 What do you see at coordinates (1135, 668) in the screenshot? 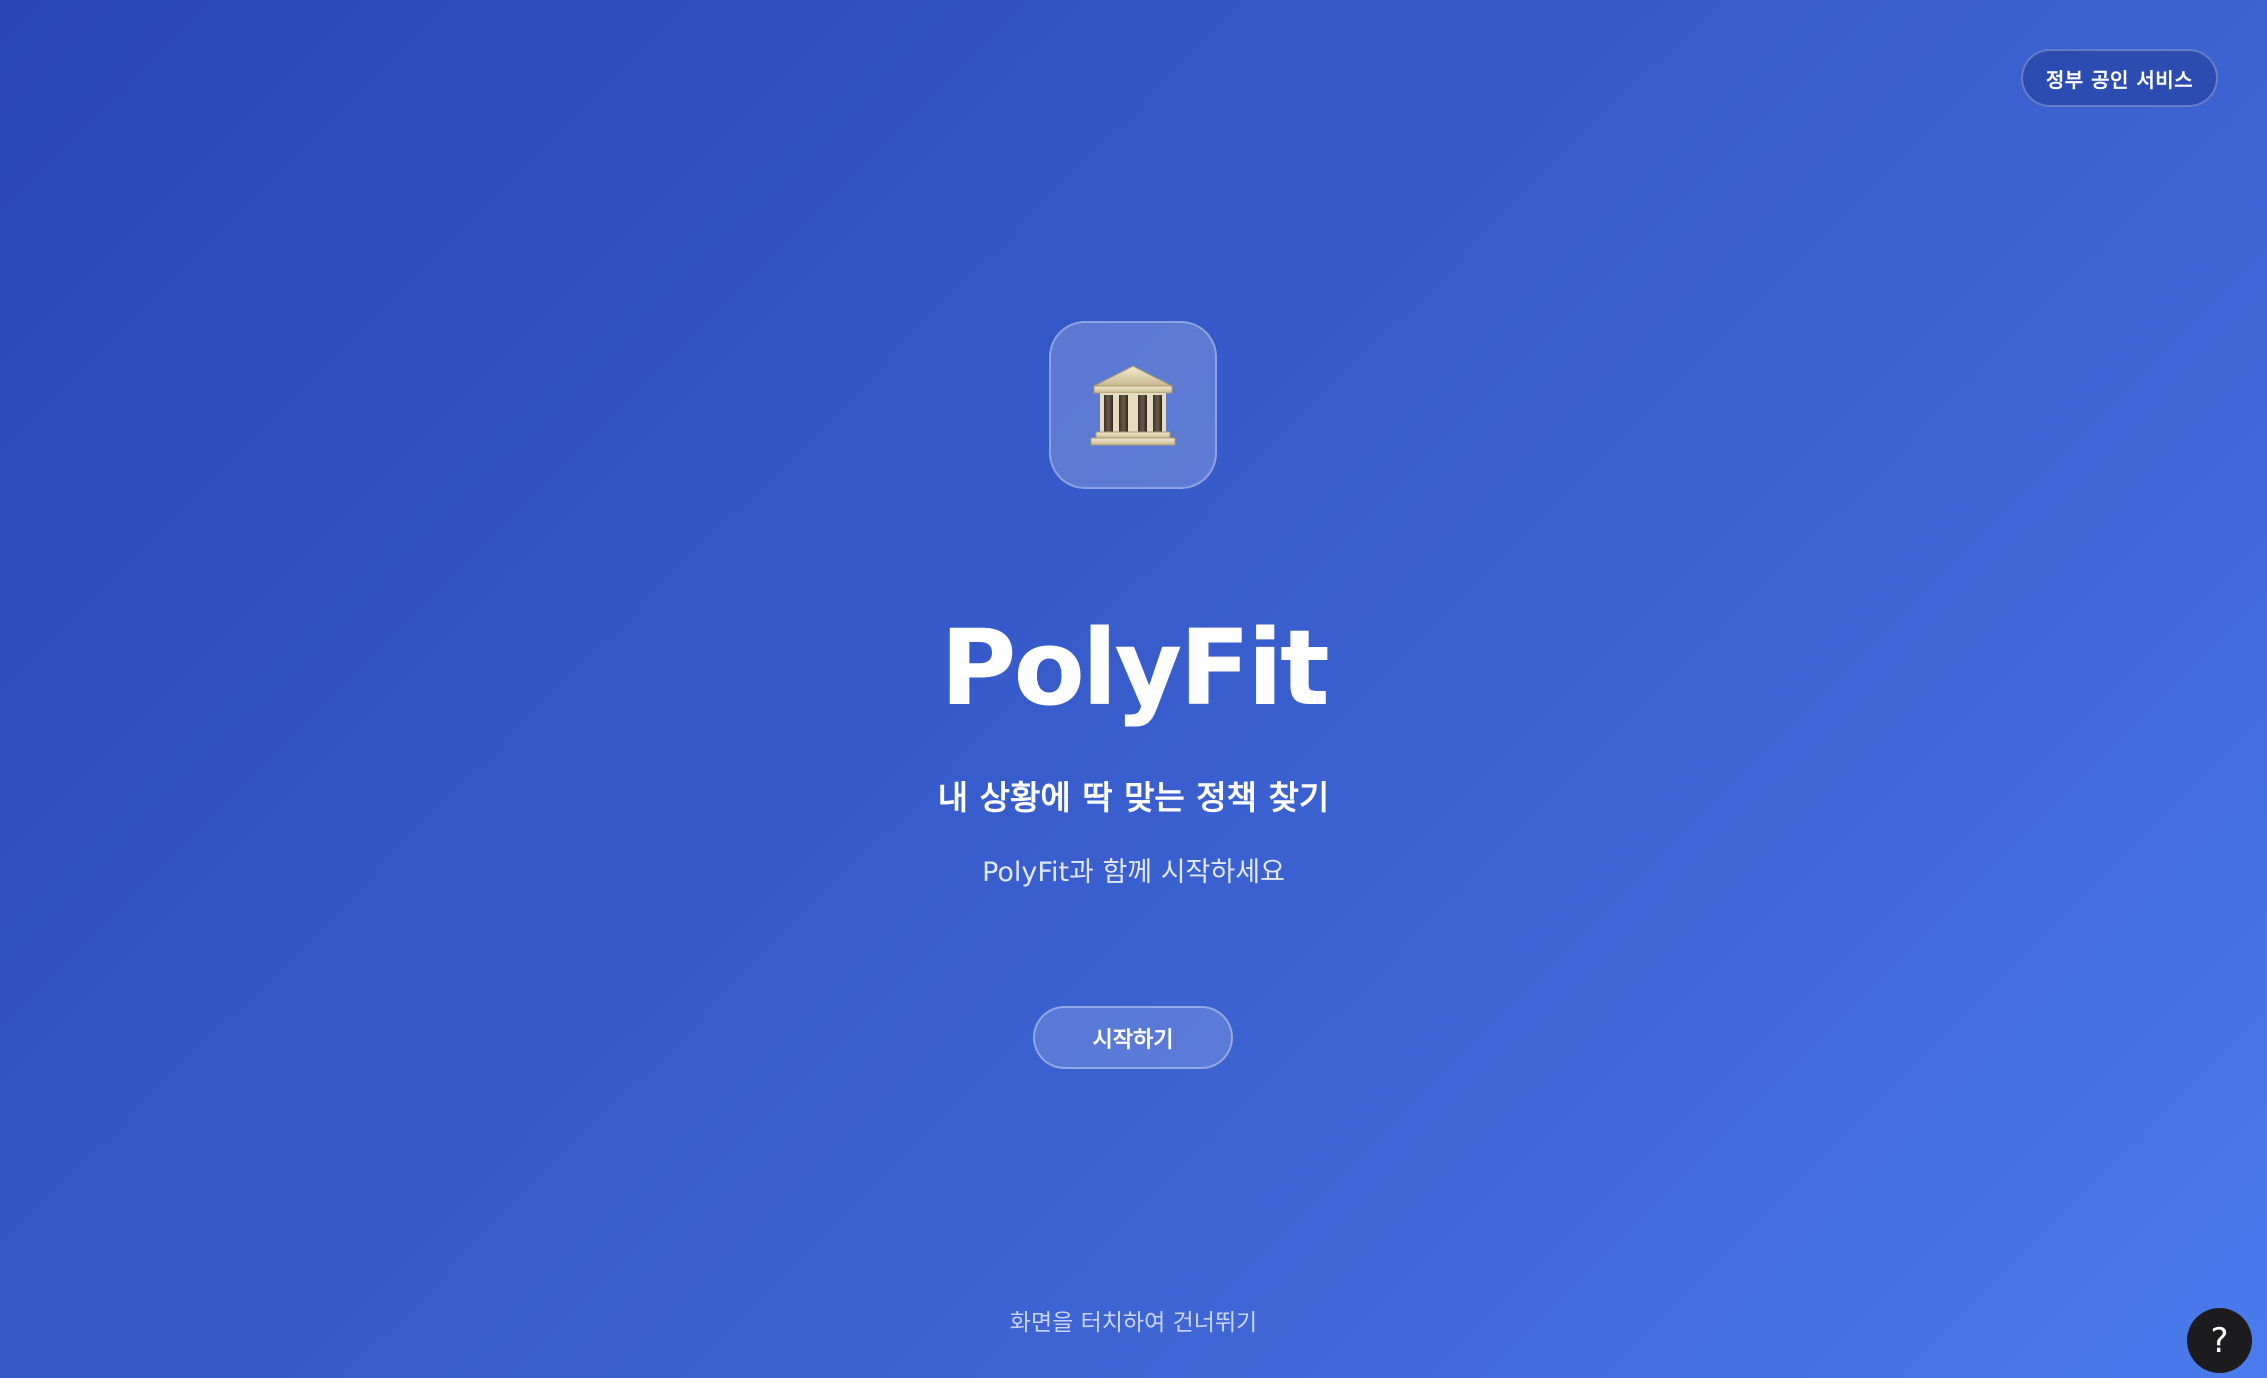
I see `app-title: PolyFit` at bounding box center [1135, 668].